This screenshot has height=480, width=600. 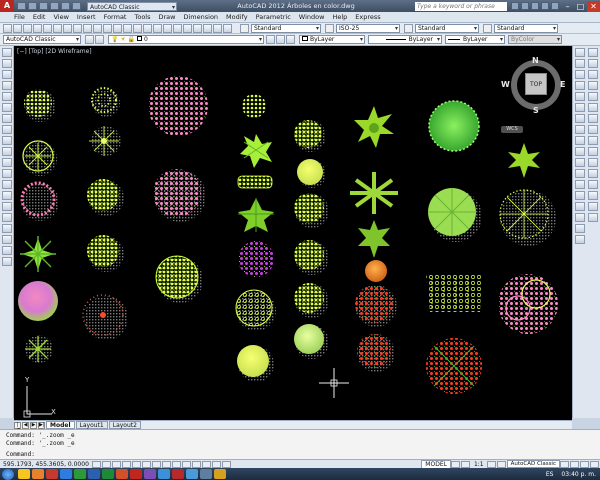 I want to click on compass-south: S, so click(x=536, y=110).